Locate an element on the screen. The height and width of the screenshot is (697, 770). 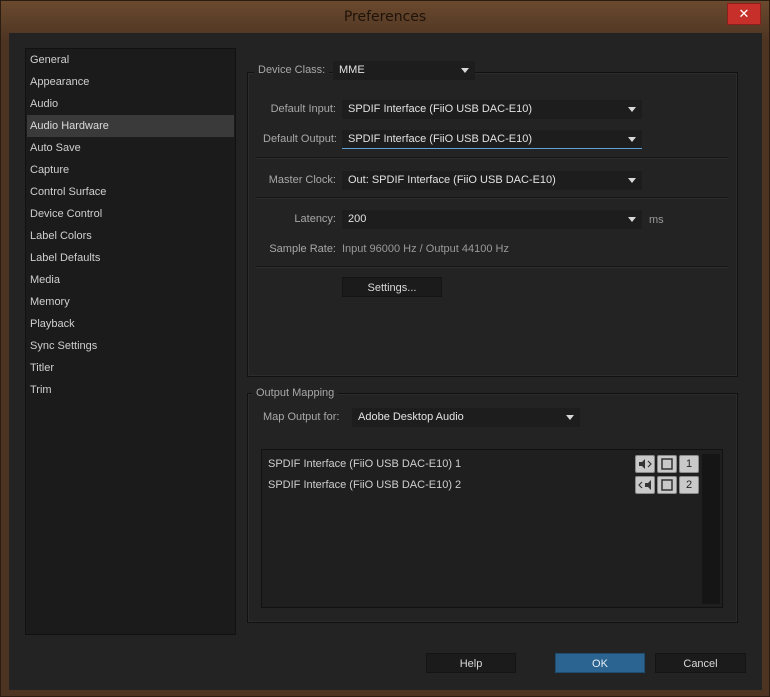
default-input-dropdown: SPDIF Interface (FiiO USB DAC-E10) is located at coordinates (492, 109).